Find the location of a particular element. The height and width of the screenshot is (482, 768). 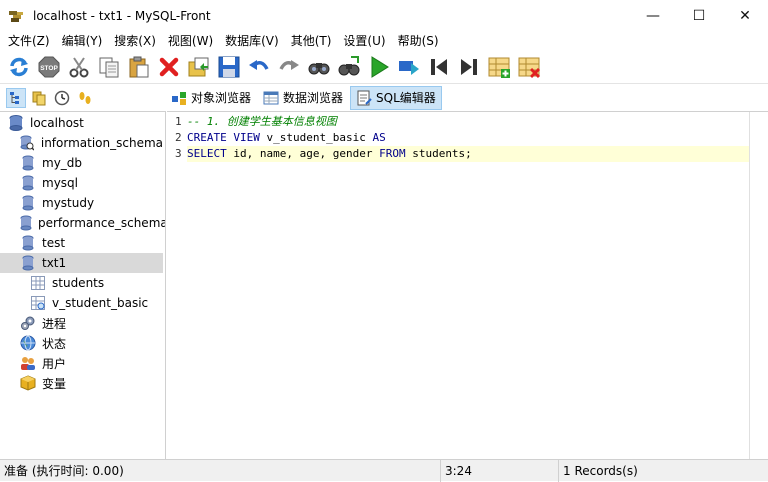

jobs-toggle is located at coordinates (85, 98).